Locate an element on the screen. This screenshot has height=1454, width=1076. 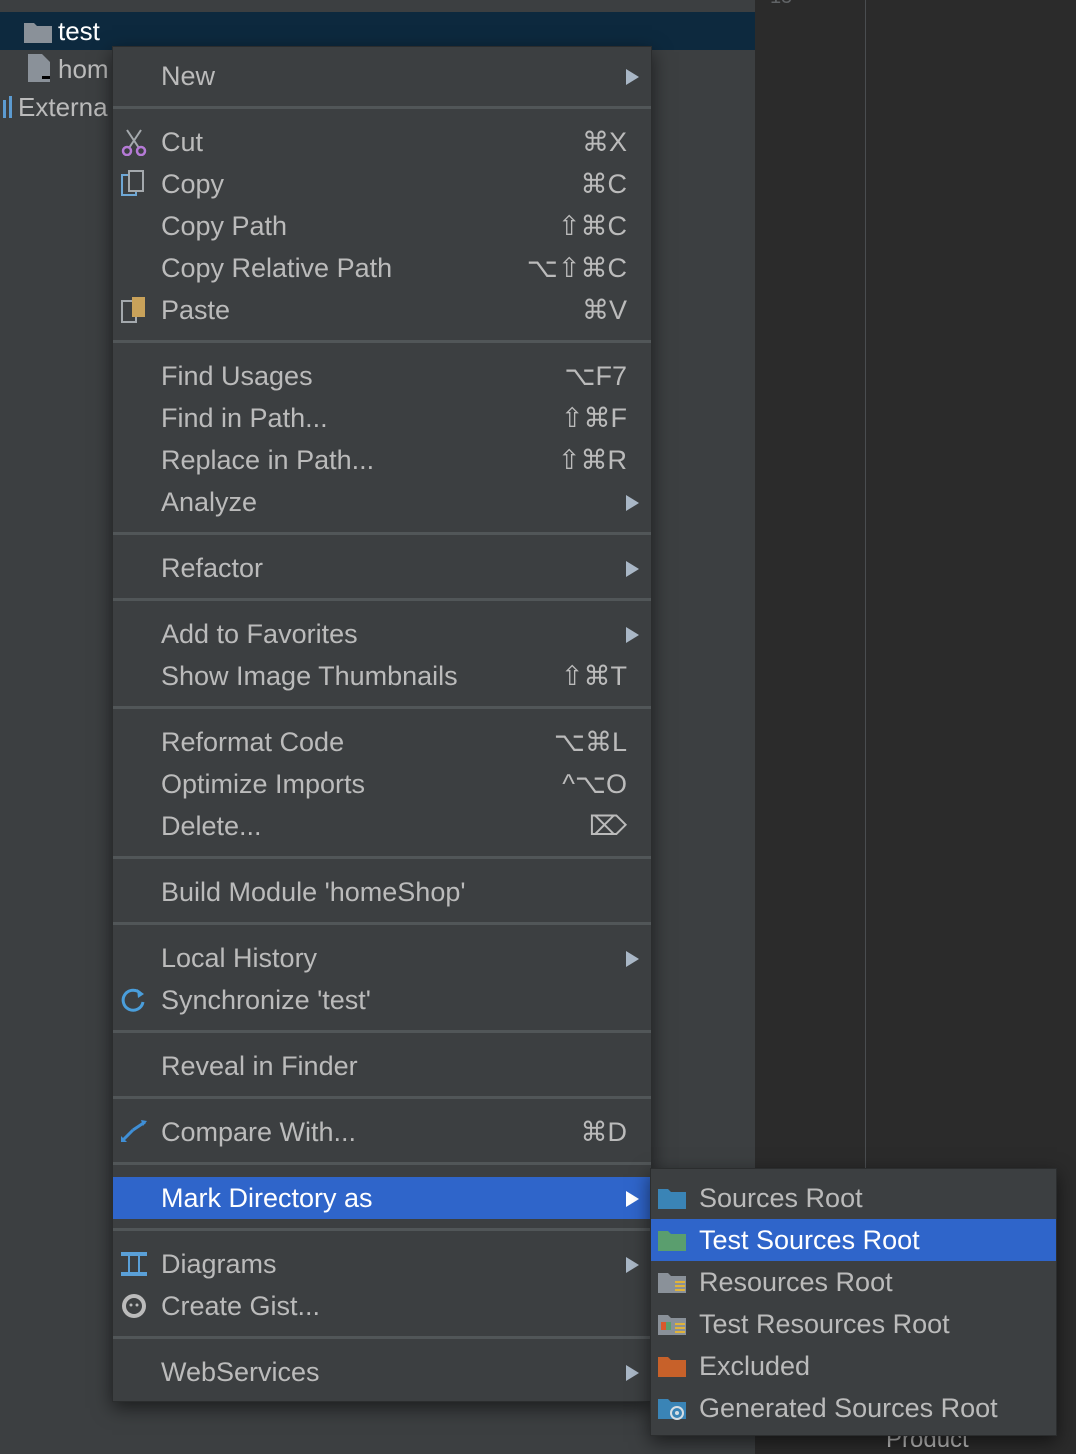
submenu-item-generated-sources-root: Generated Sources Root is located at coordinates (853, 1408).